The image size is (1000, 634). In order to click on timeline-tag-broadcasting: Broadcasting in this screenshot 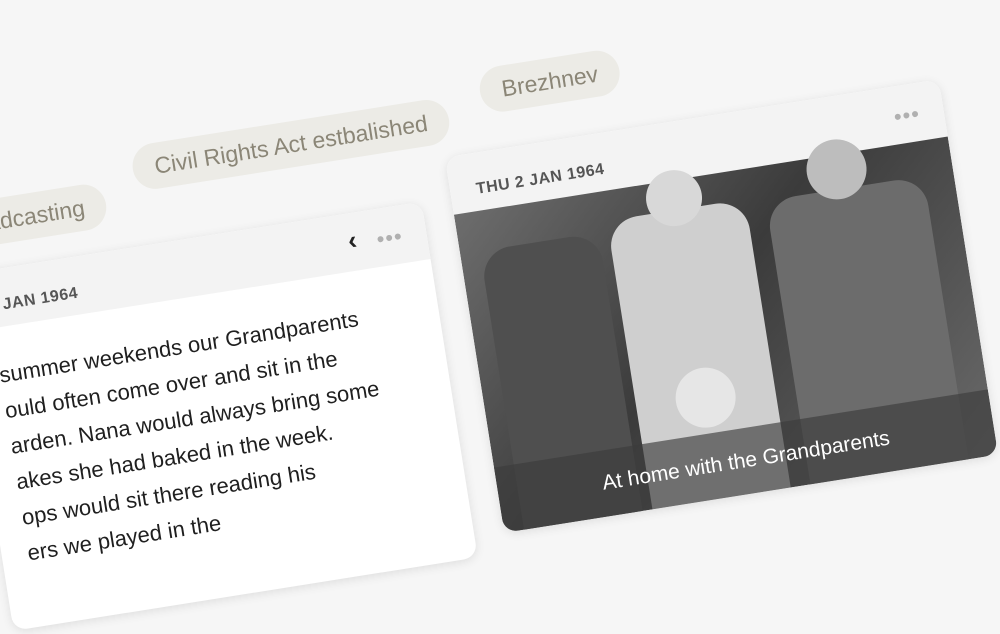, I will do `click(55, 218)`.